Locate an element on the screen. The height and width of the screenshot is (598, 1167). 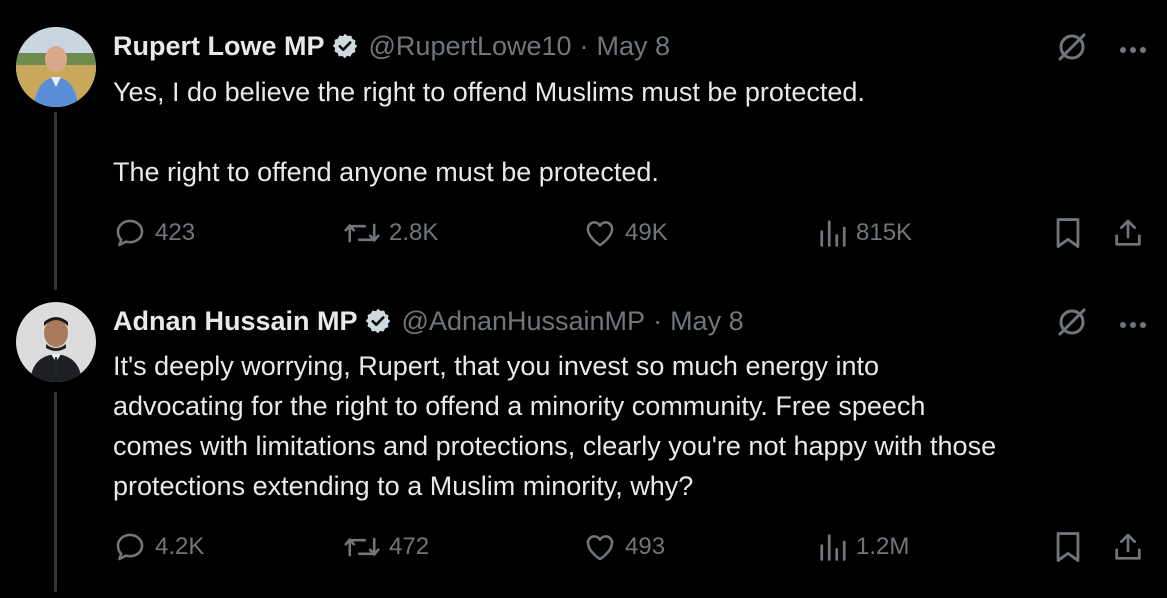
views-button: 1.2M is located at coordinates (863, 547).